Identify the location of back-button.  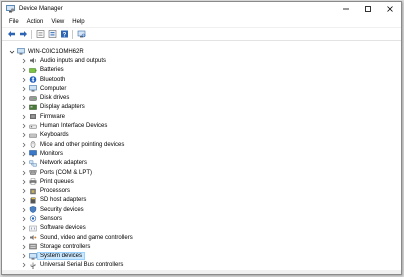
(11, 34).